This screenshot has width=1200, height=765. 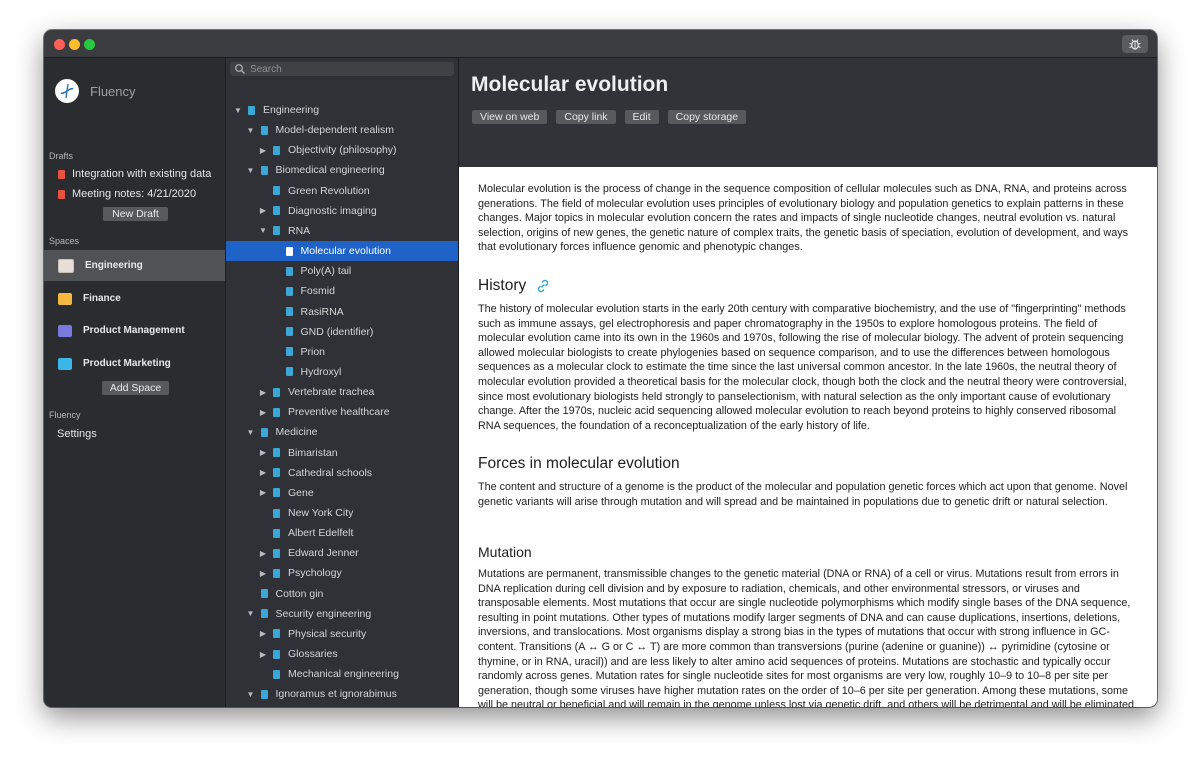 I want to click on search-icon, so click(x=240, y=69).